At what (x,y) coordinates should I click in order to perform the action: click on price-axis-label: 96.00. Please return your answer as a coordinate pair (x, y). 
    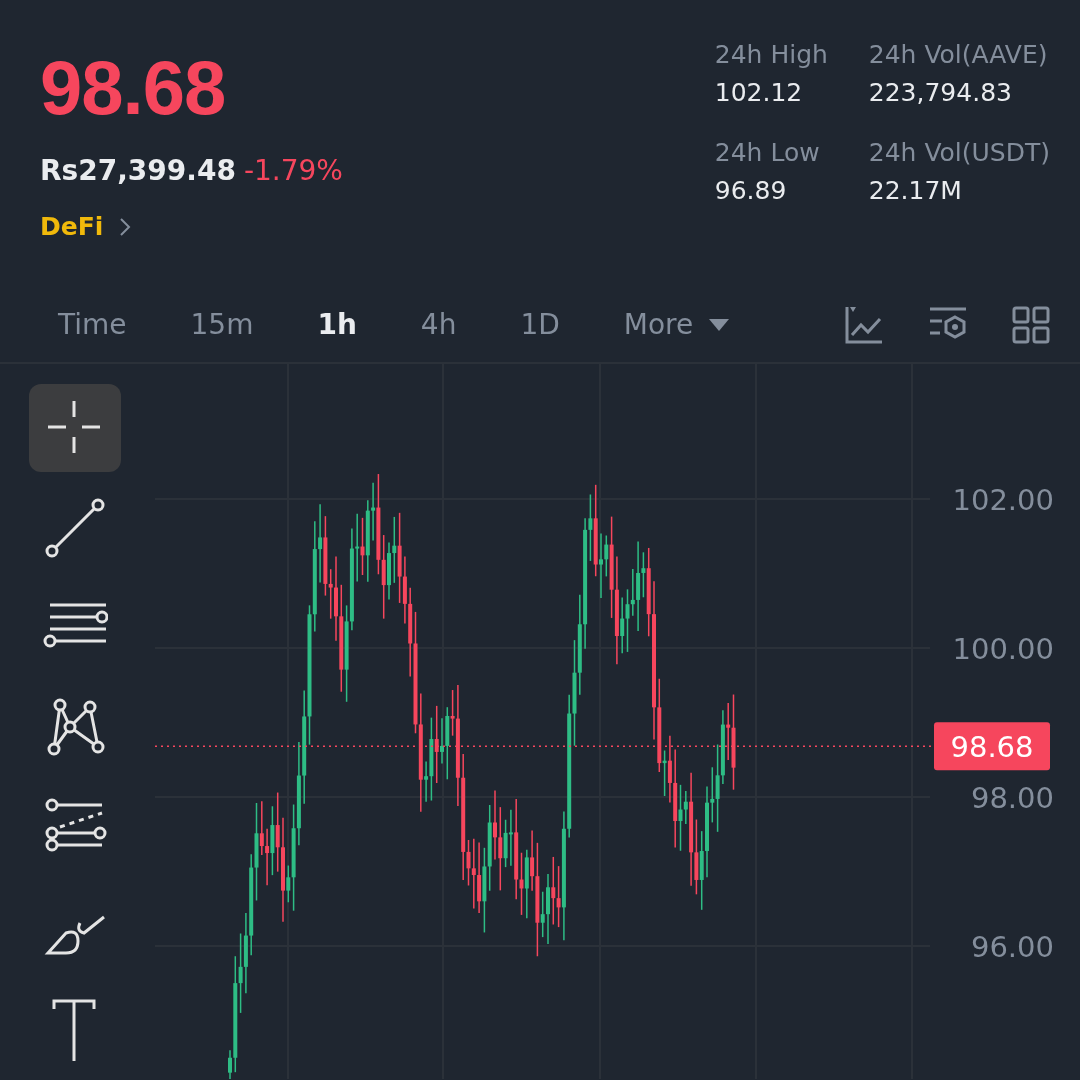
    Looking at the image, I should click on (1012, 947).